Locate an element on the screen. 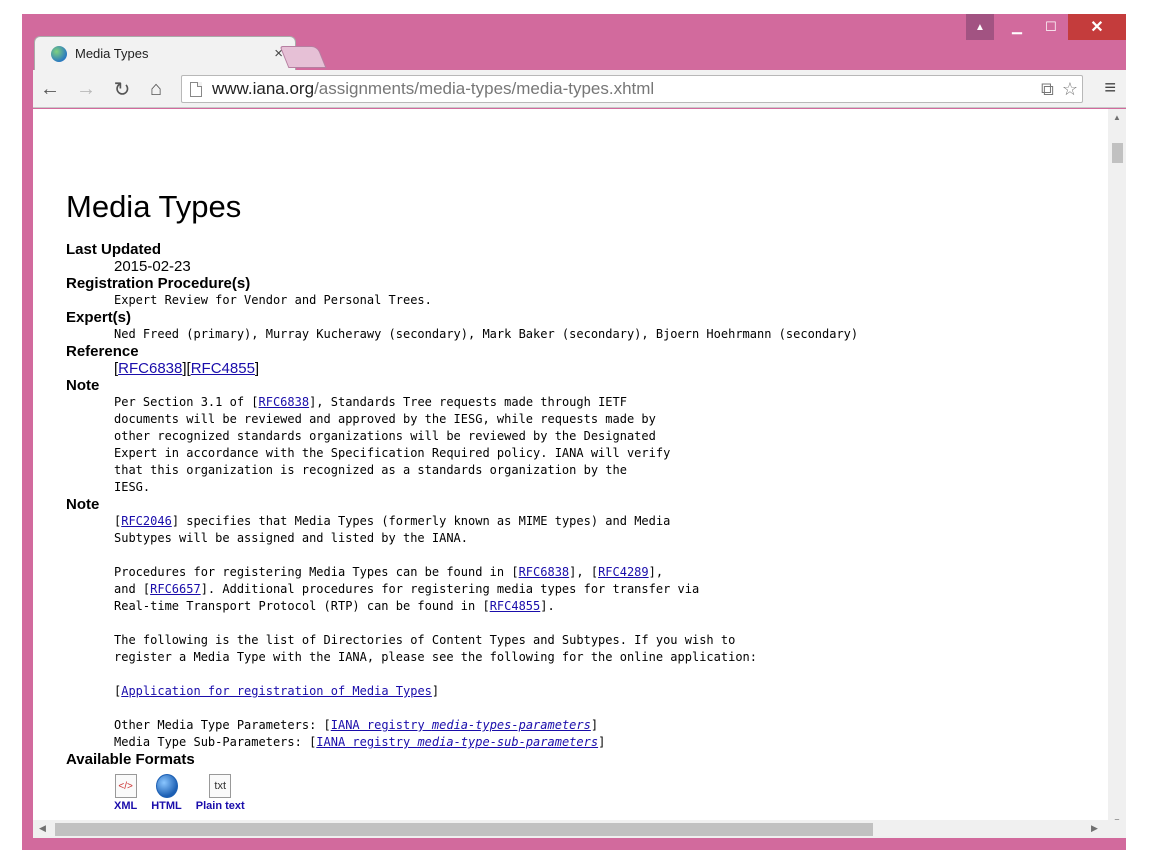  rfc6838-link: RFC6838 is located at coordinates (544, 572).